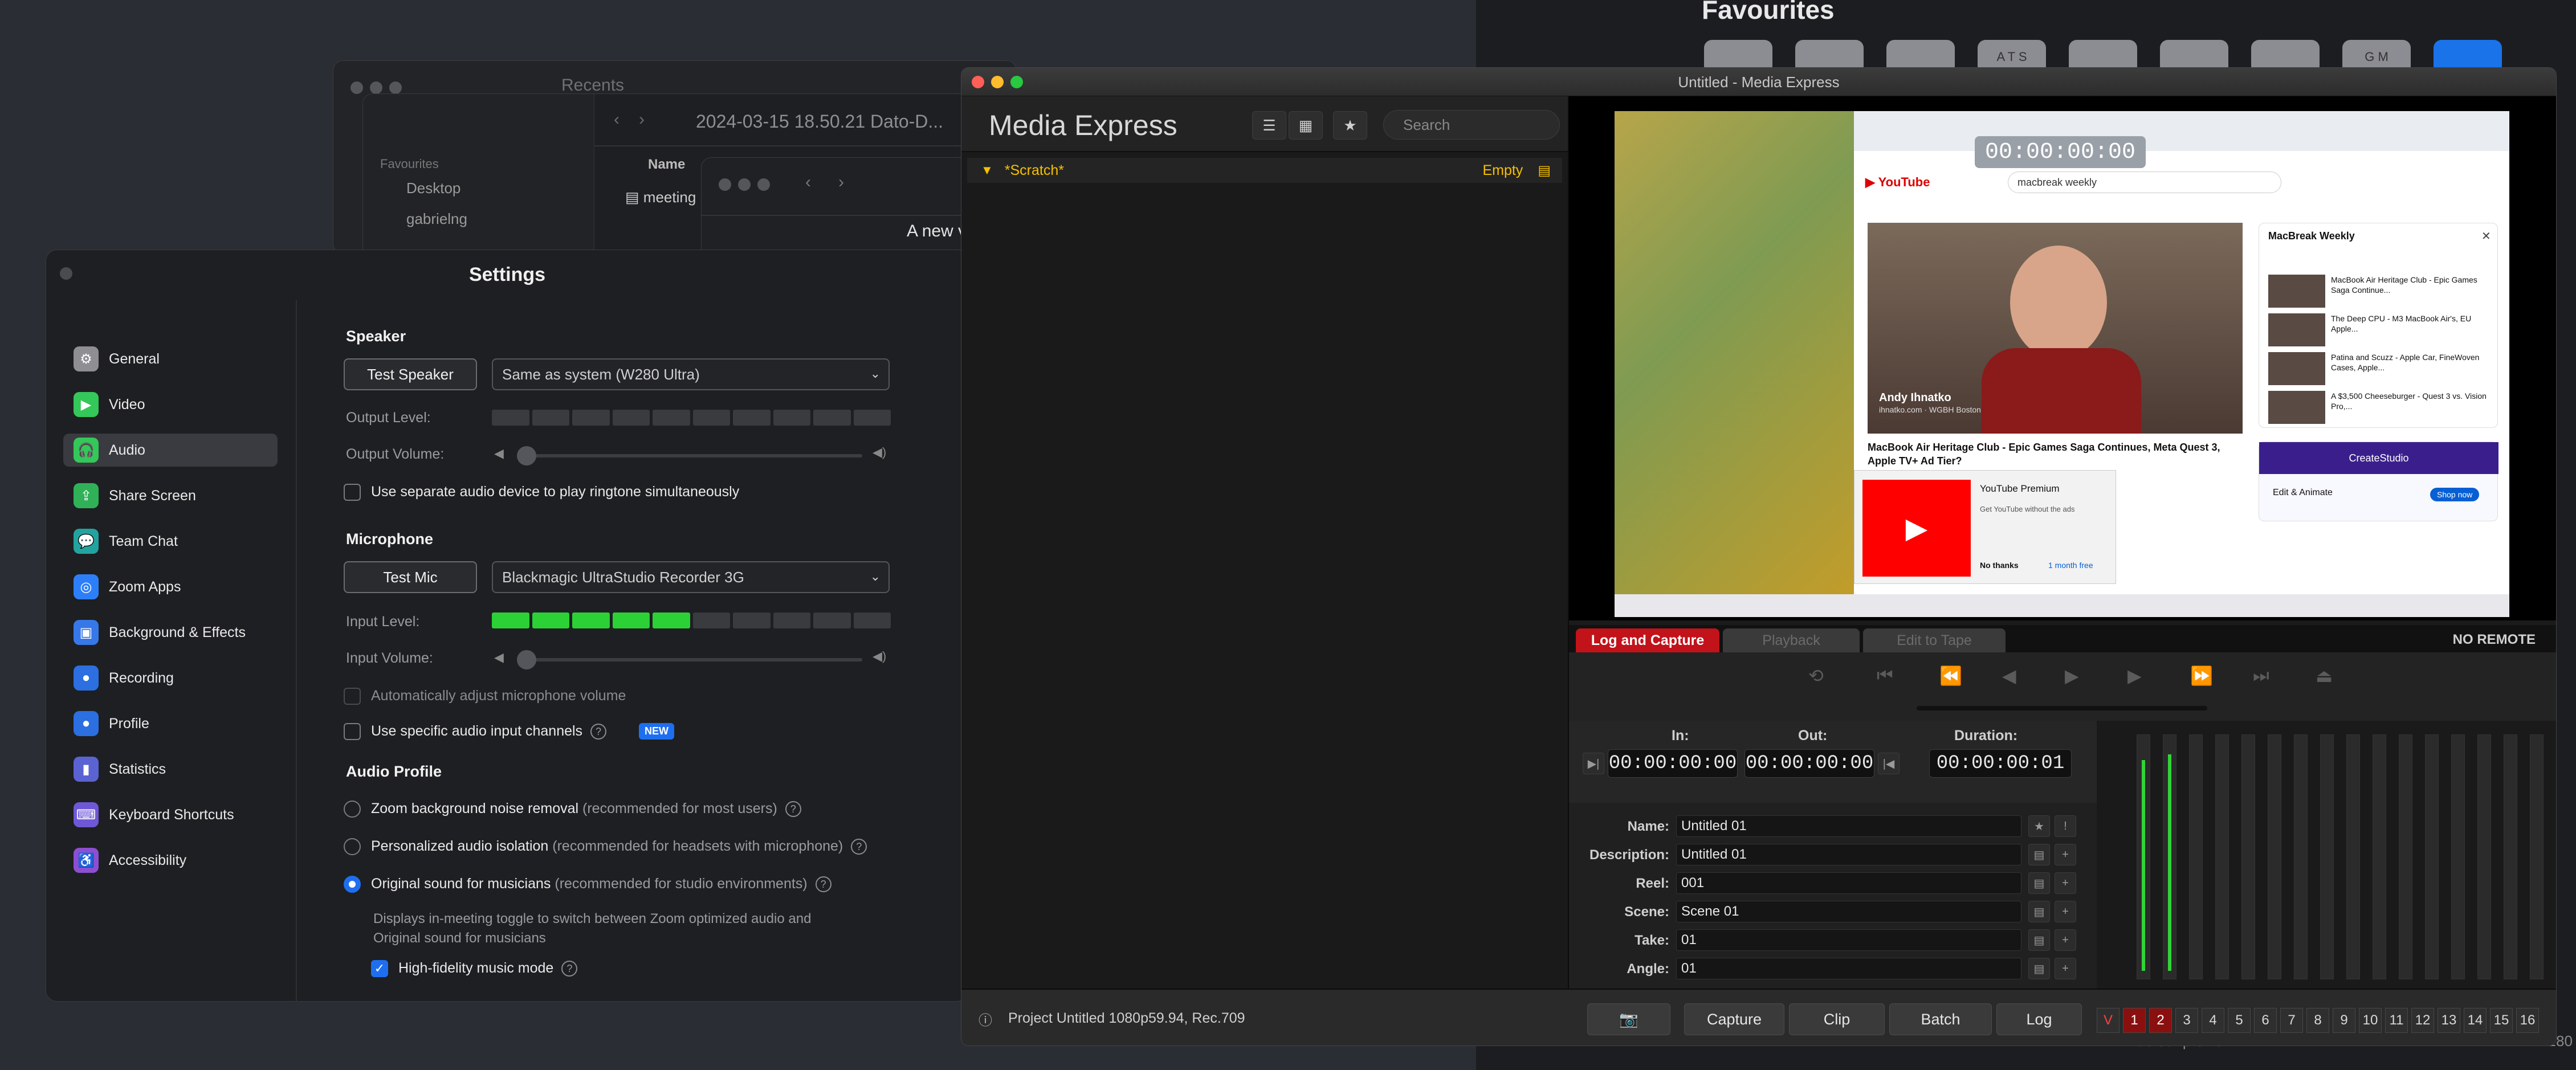 The width and height of the screenshot is (2576, 1070). What do you see at coordinates (1889, 763) in the screenshot?
I see `set-out-icon: |◀` at bounding box center [1889, 763].